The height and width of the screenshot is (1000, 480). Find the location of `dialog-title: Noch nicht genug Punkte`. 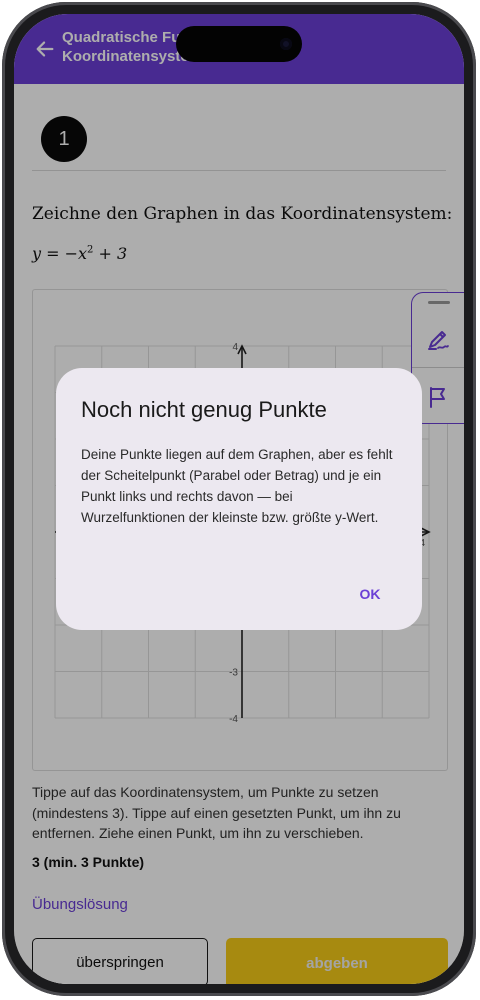

dialog-title: Noch nicht genug Punkte is located at coordinates (204, 409).